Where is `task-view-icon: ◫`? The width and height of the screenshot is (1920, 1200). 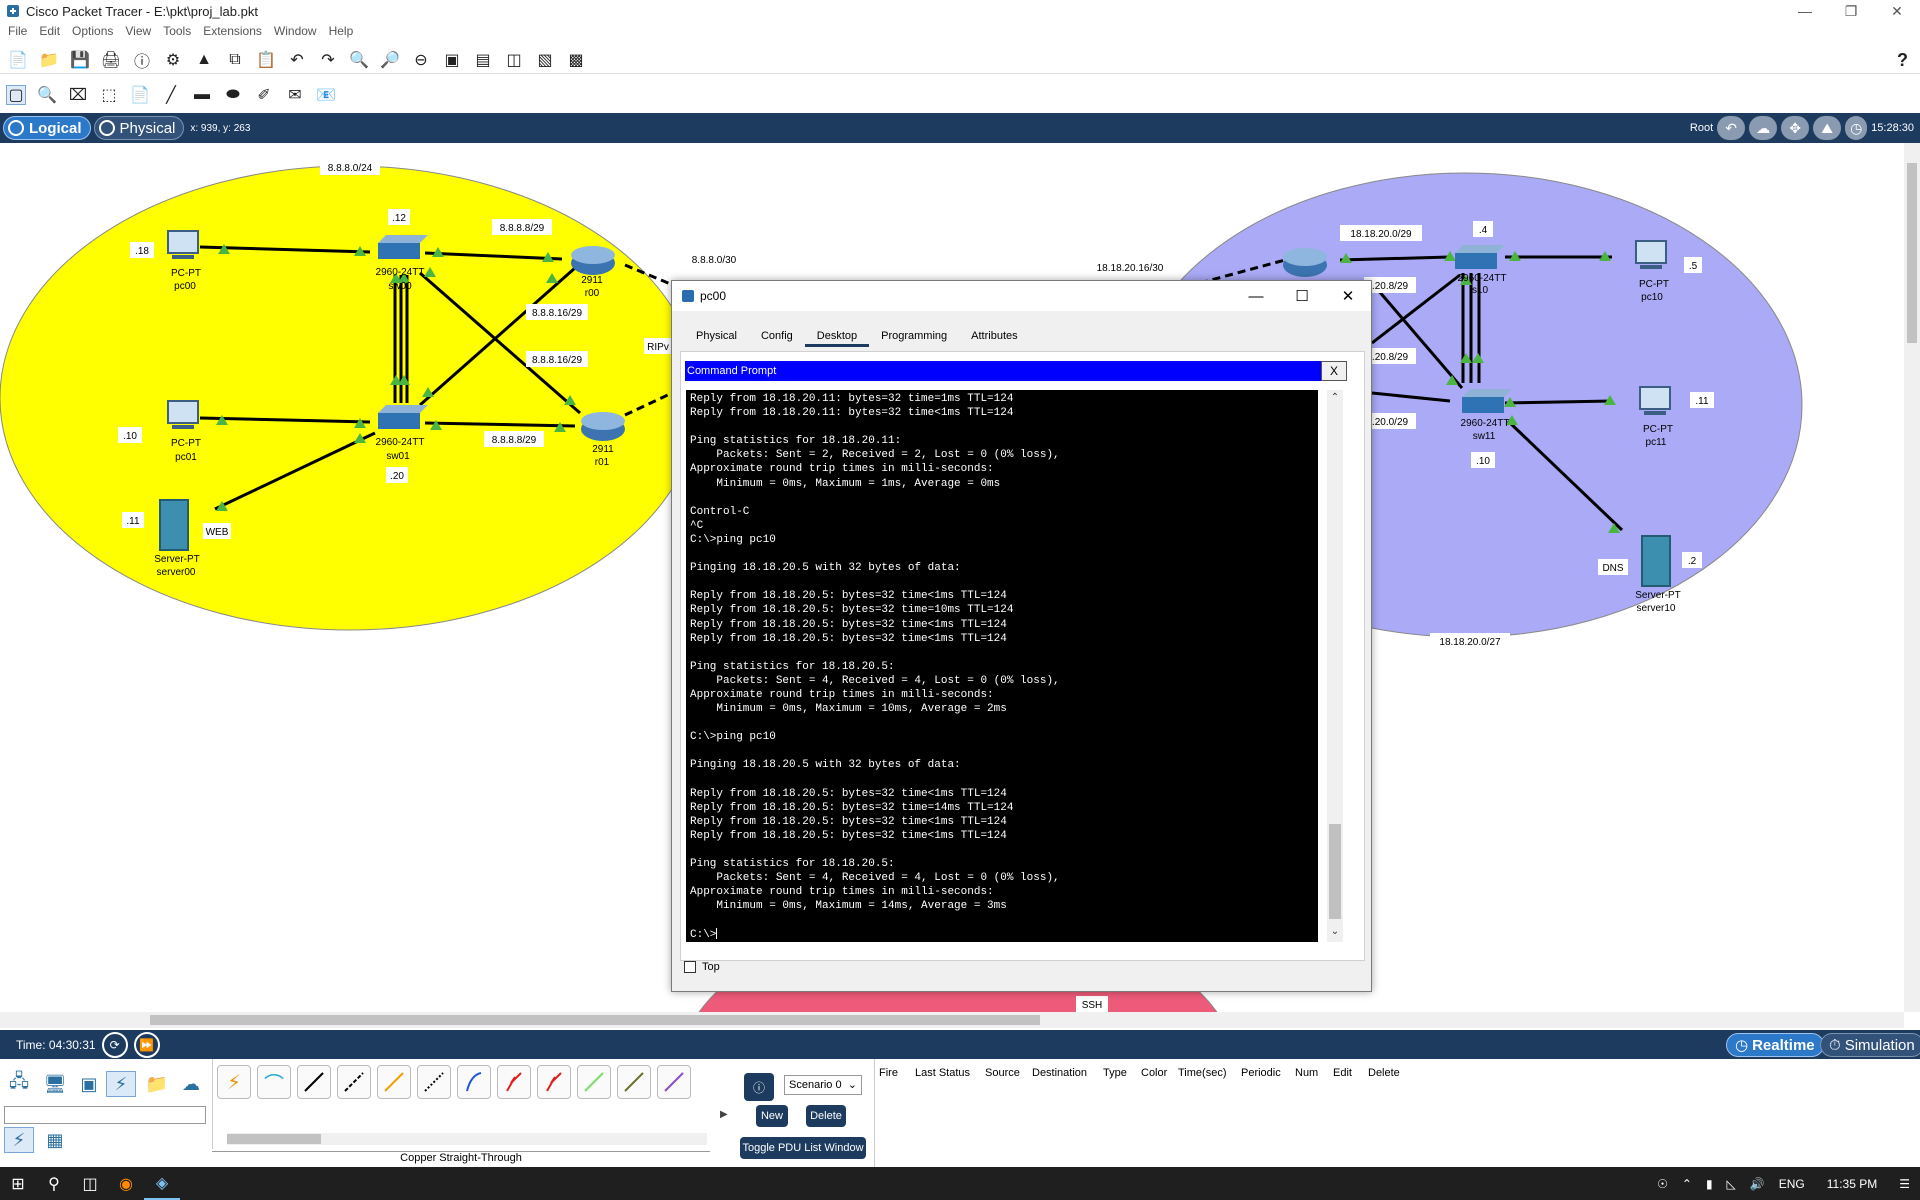 task-view-icon: ◫ is located at coordinates (90, 1183).